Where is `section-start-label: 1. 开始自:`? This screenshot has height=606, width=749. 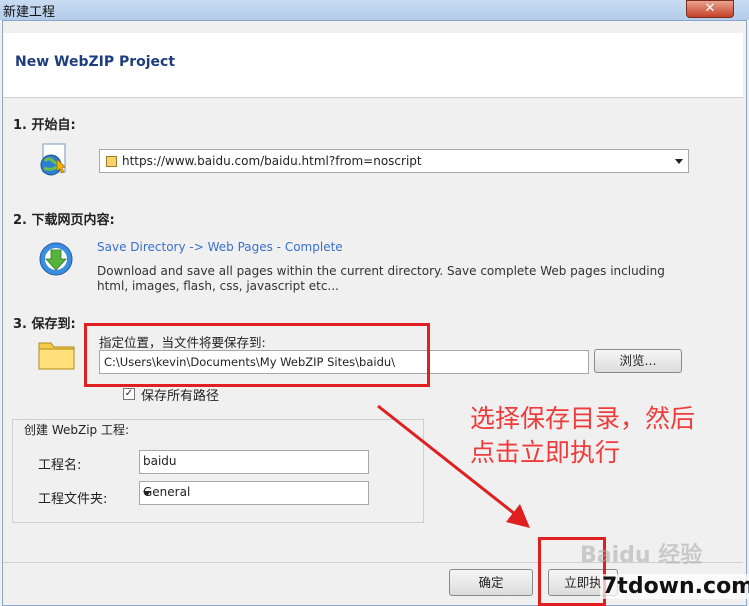 section-start-label: 1. 开始自: is located at coordinates (44, 125).